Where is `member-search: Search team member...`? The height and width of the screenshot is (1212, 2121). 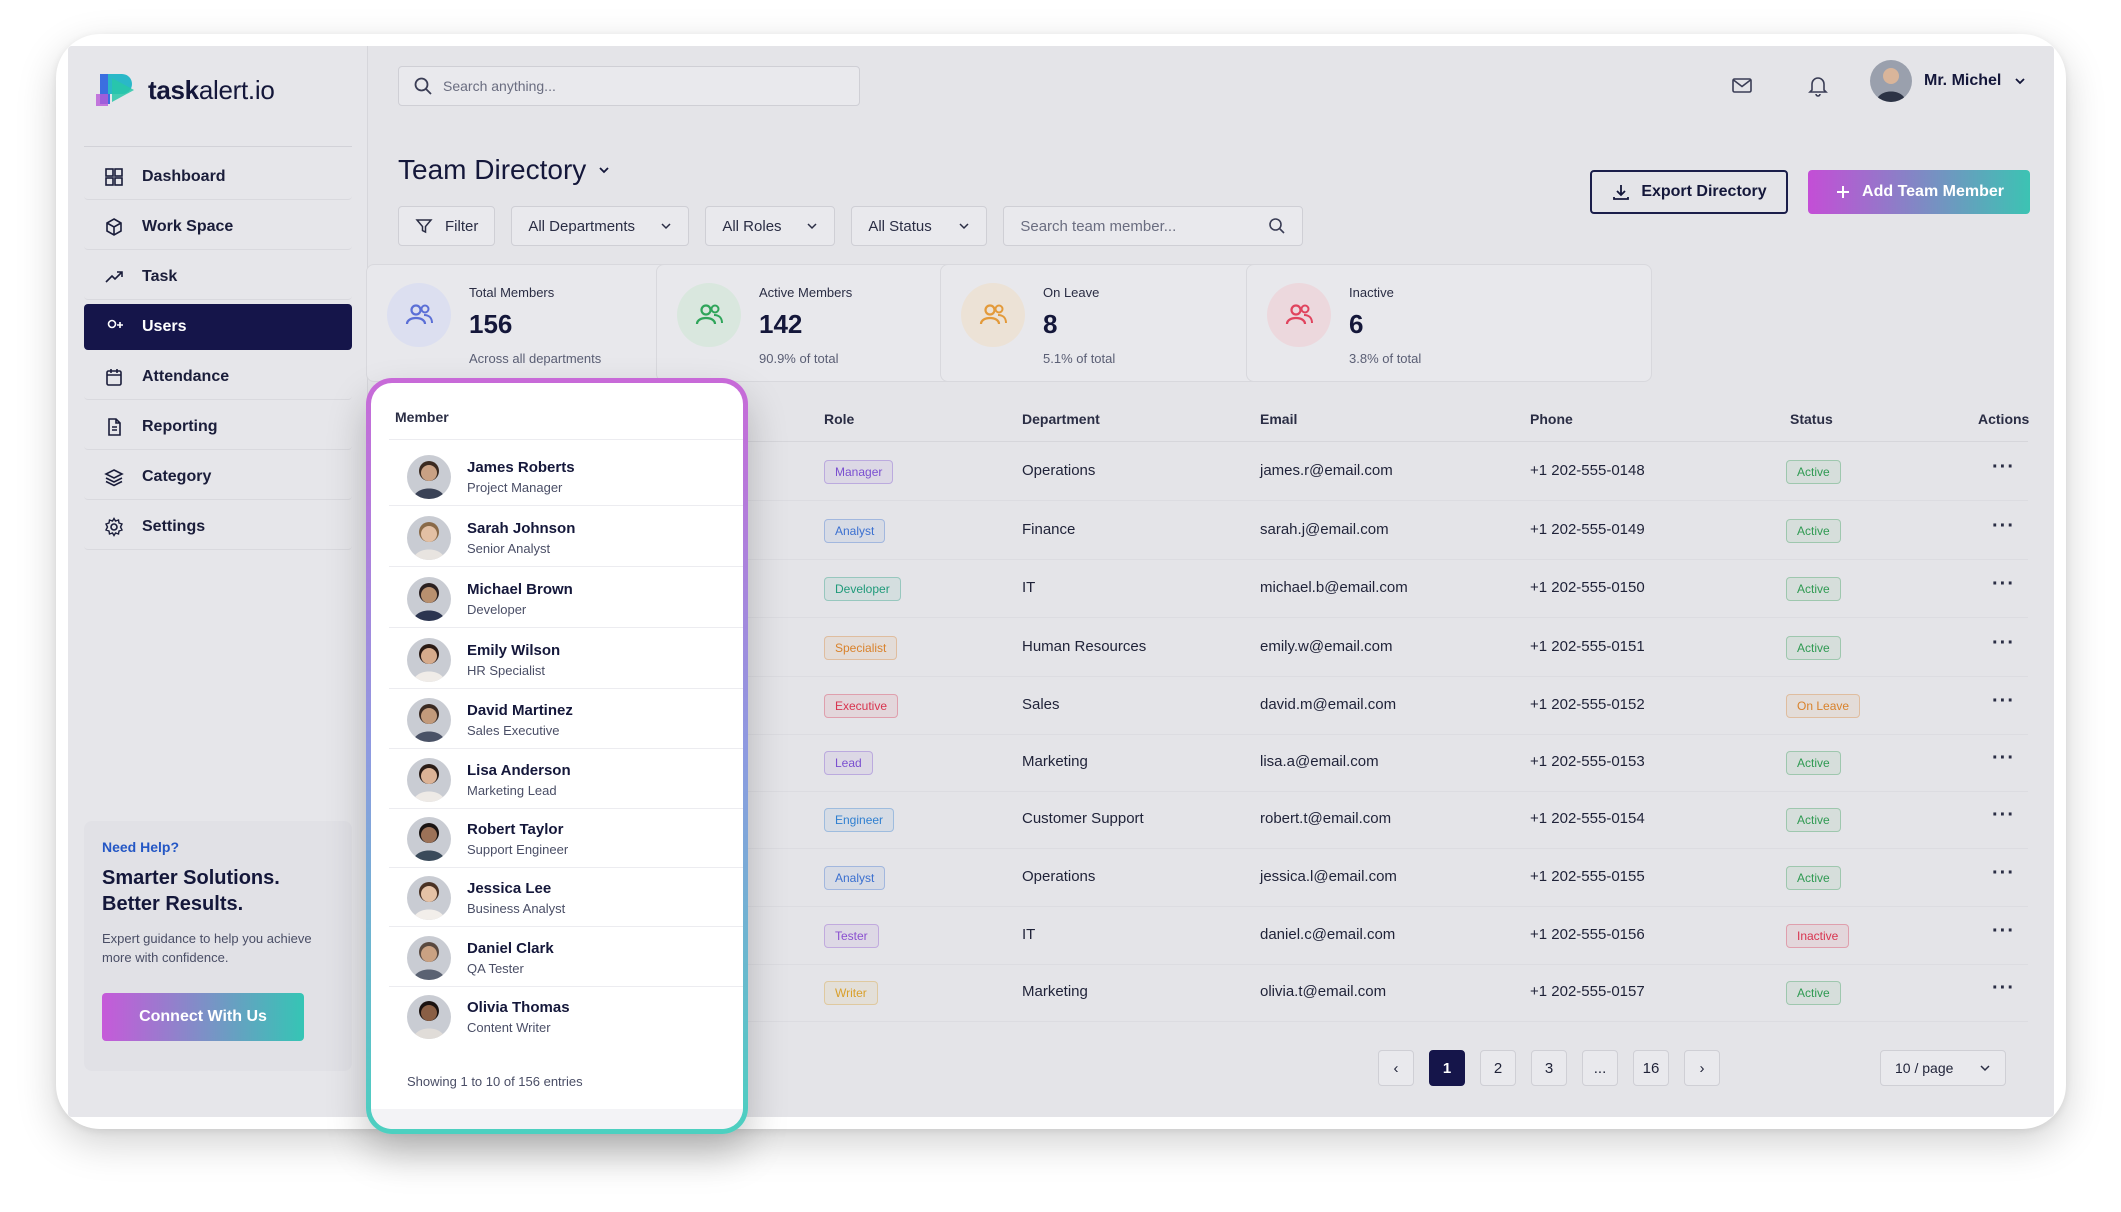
member-search: Search team member... is located at coordinates (1153, 226).